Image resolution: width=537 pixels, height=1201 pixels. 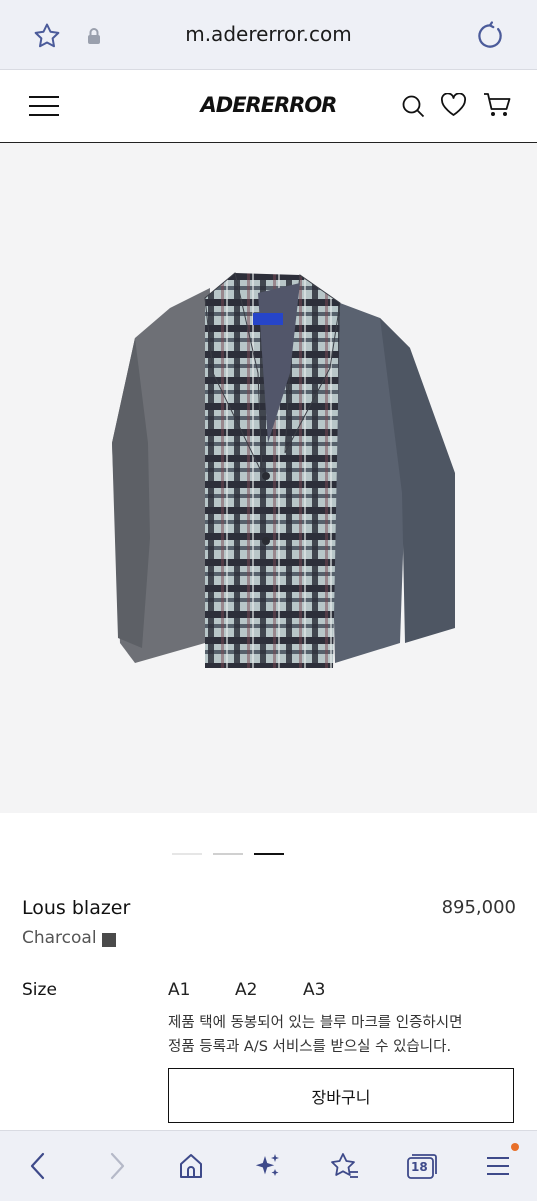 What do you see at coordinates (268, 1166) in the screenshot?
I see `sparkle-icon` at bounding box center [268, 1166].